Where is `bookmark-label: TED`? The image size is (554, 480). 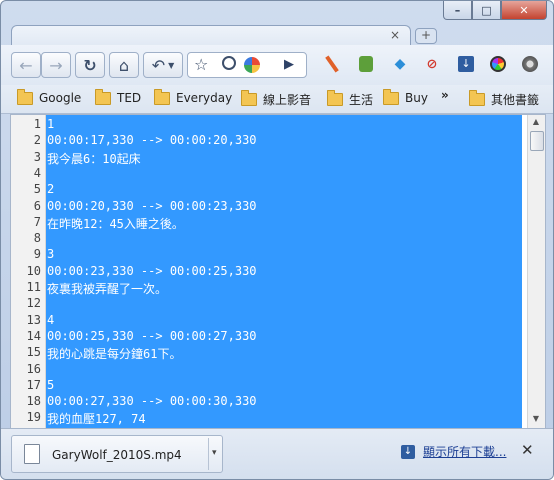 bookmark-label: TED is located at coordinates (129, 98).